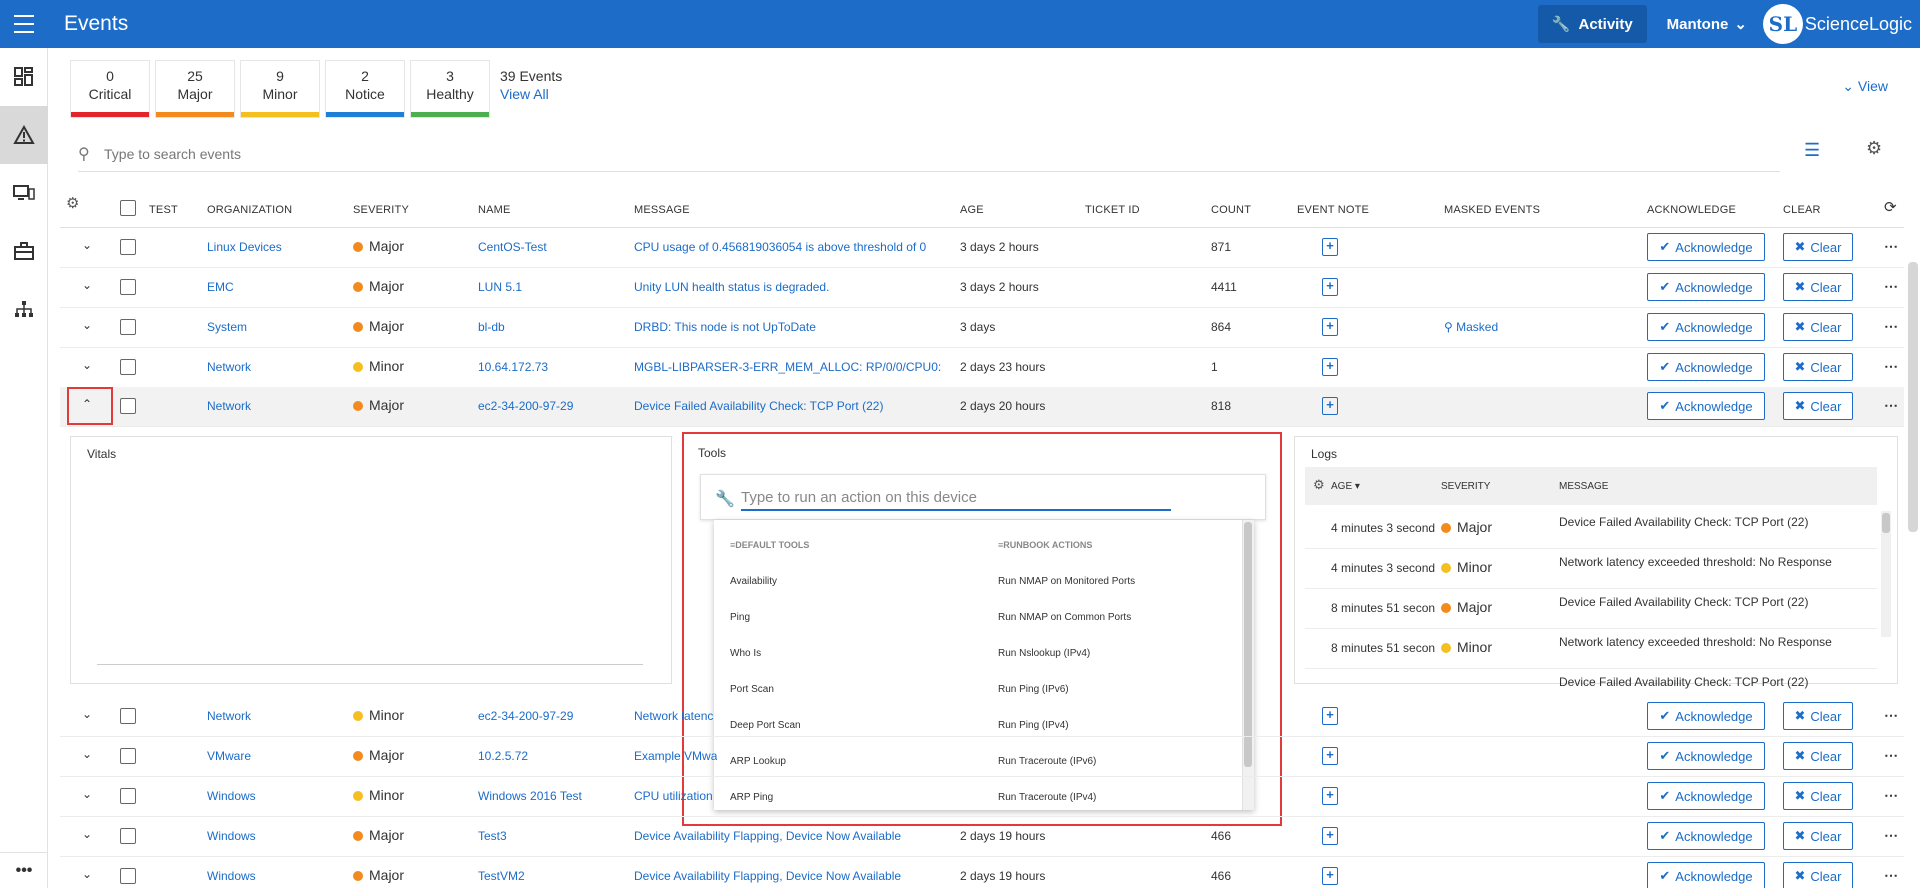 Image resolution: width=1920 pixels, height=888 pixels. Describe the element at coordinates (1319, 485) in the screenshot. I see `logs-settings-icon: ⚙` at that location.